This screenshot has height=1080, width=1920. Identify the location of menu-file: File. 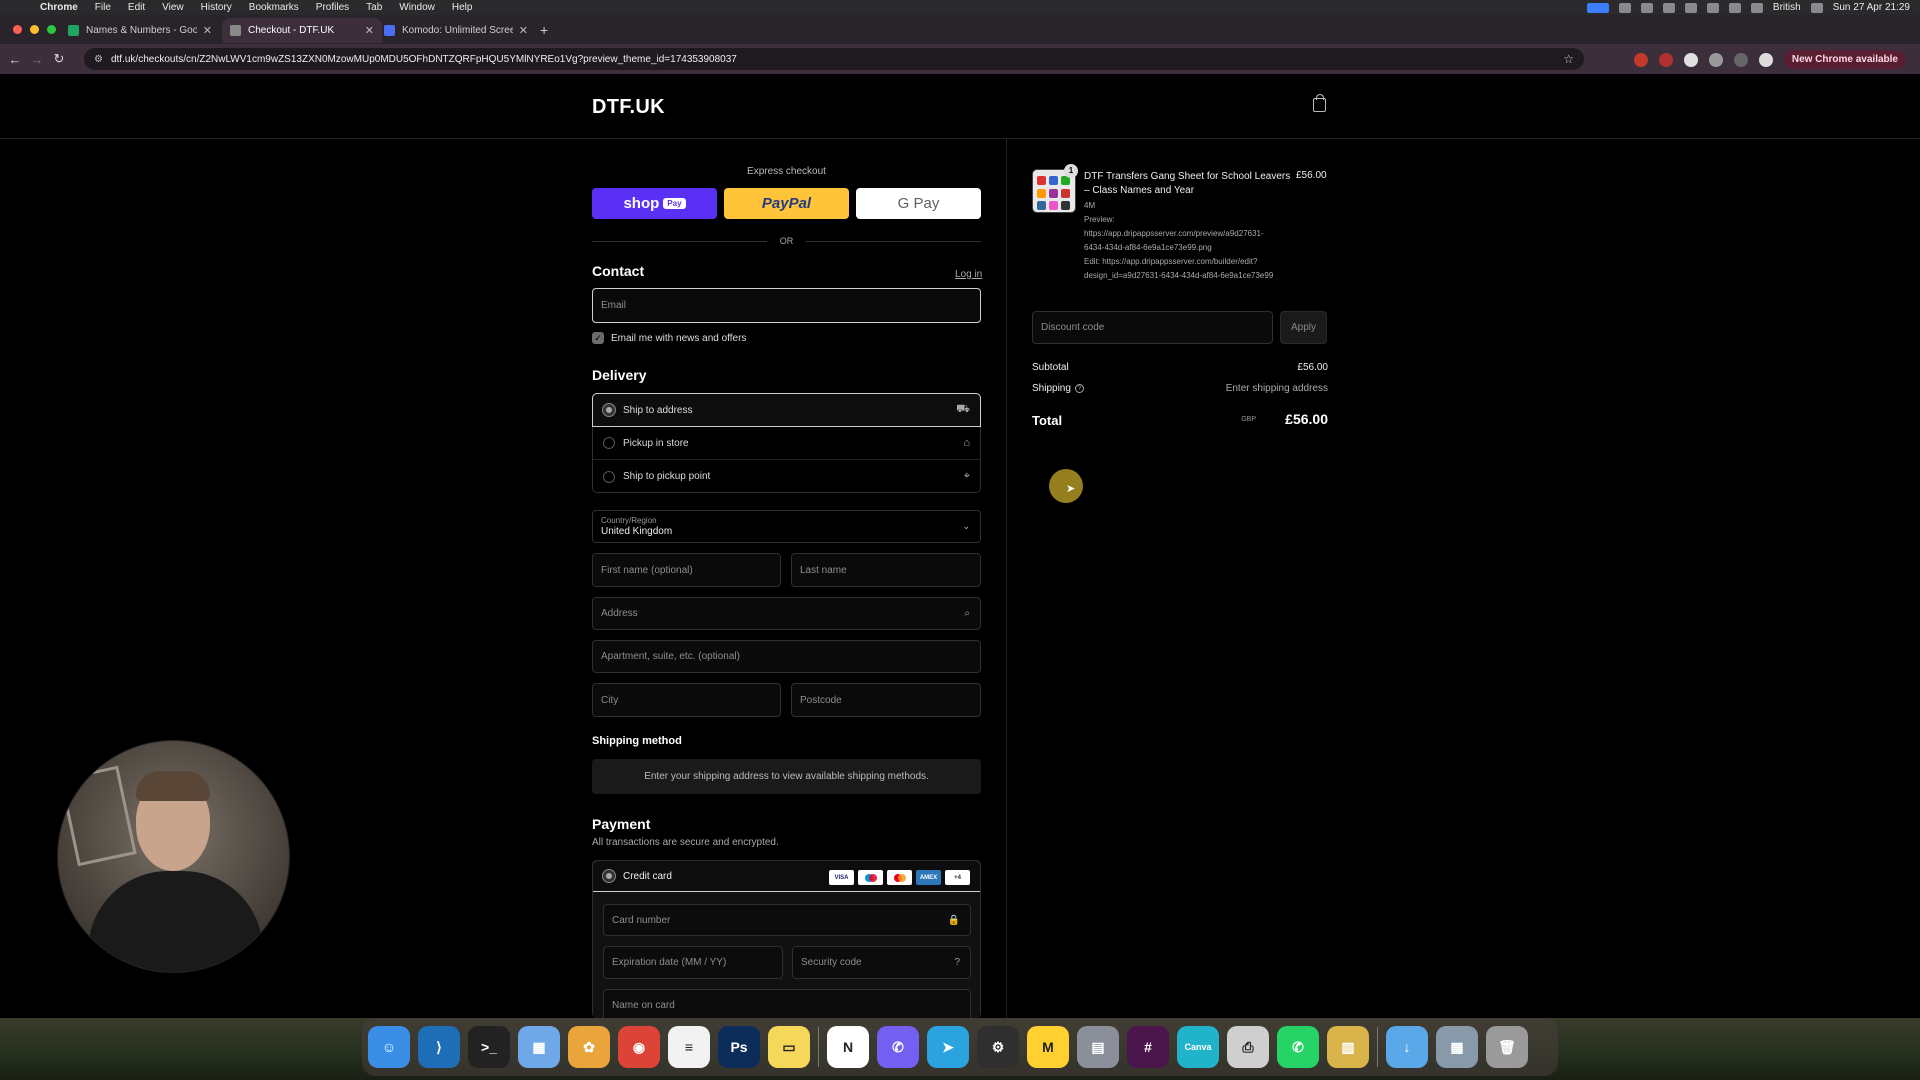
(103, 7).